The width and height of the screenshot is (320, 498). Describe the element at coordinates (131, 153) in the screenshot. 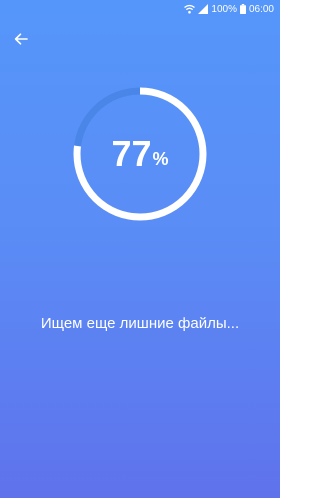

I see `progress-number: 77` at that location.